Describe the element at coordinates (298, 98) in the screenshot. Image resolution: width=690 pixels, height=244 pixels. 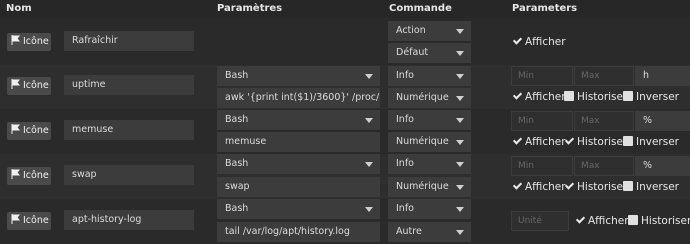
I see `param-value-input: awk '{print int($1)/3600}' /proc/uptime` at that location.